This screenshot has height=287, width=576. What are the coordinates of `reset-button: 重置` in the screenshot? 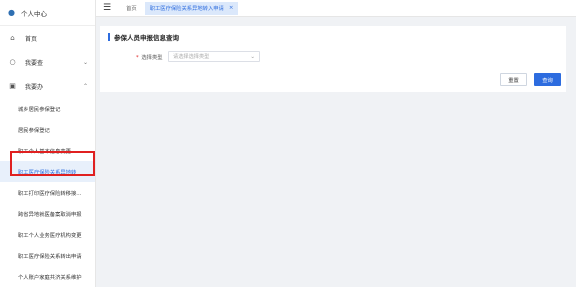 It's located at (513, 79).